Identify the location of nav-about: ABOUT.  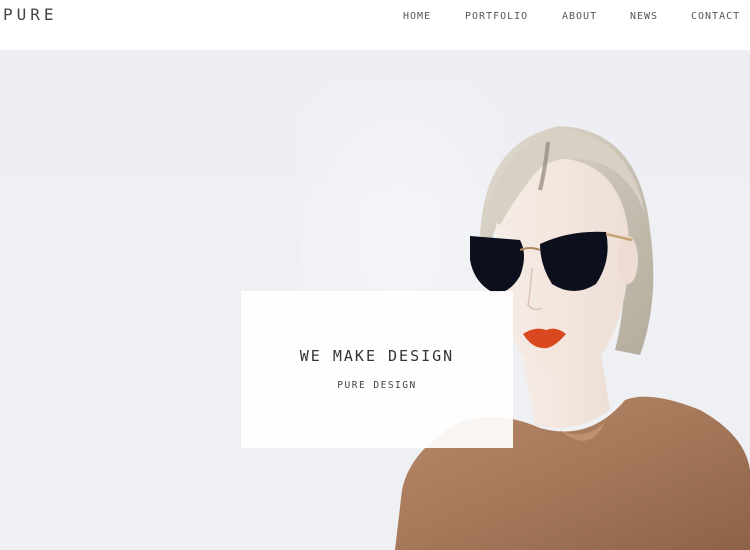
(579, 17).